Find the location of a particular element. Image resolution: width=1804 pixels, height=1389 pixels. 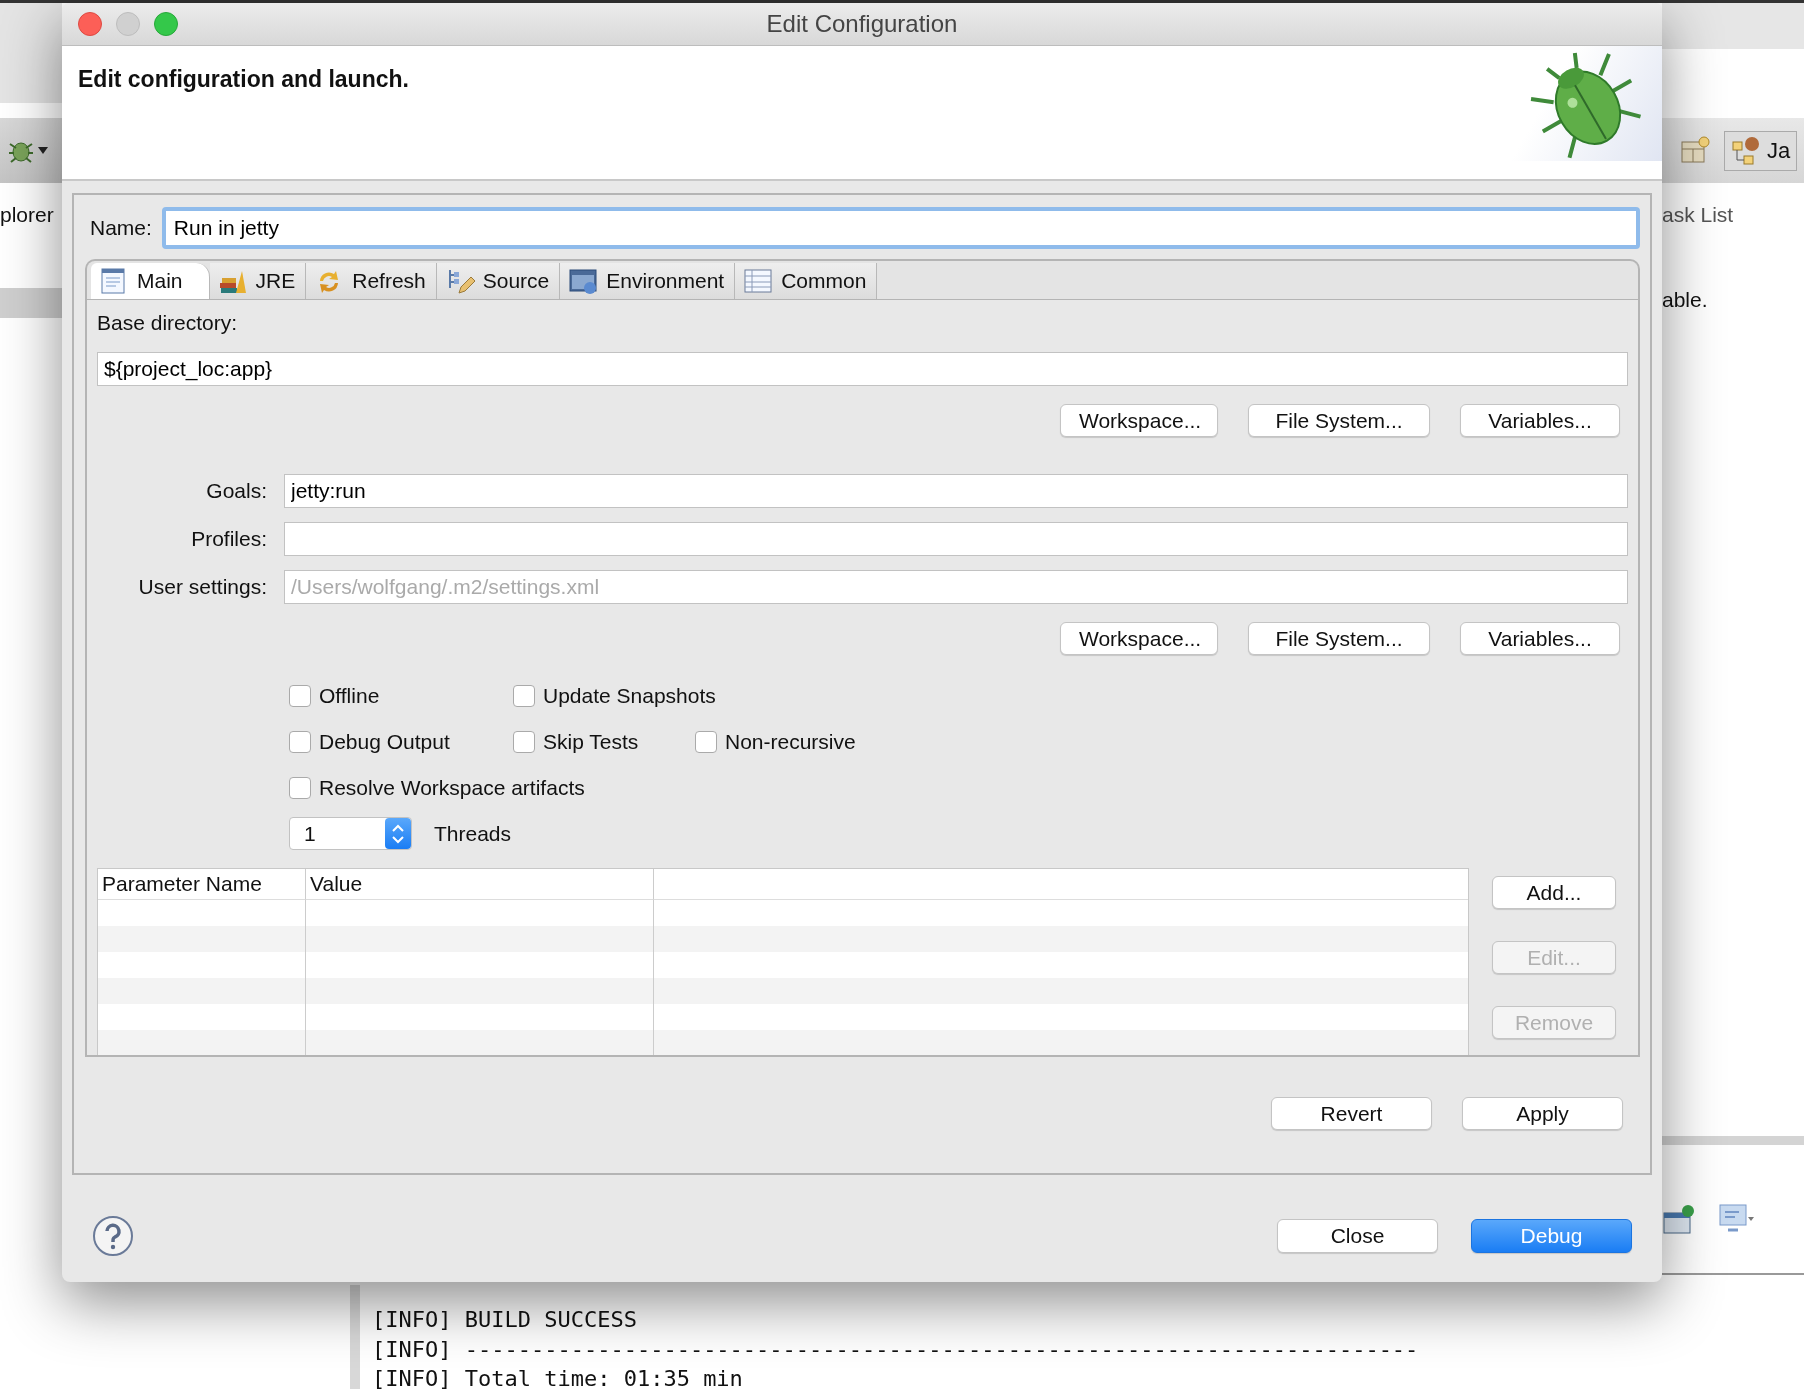

console-line: [INFO] BUILD SUCCESS is located at coordinates (505, 1320).